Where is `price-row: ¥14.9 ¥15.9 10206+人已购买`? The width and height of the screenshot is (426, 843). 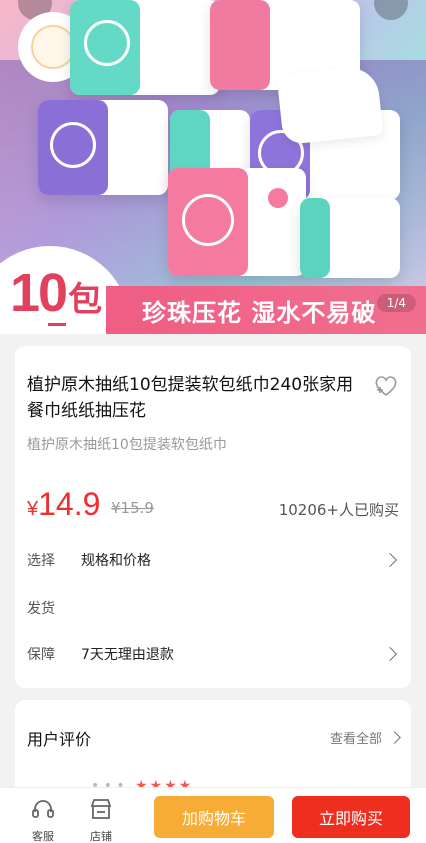
price-row: ¥14.9 ¥15.9 10206+人已购买 is located at coordinates (213, 506).